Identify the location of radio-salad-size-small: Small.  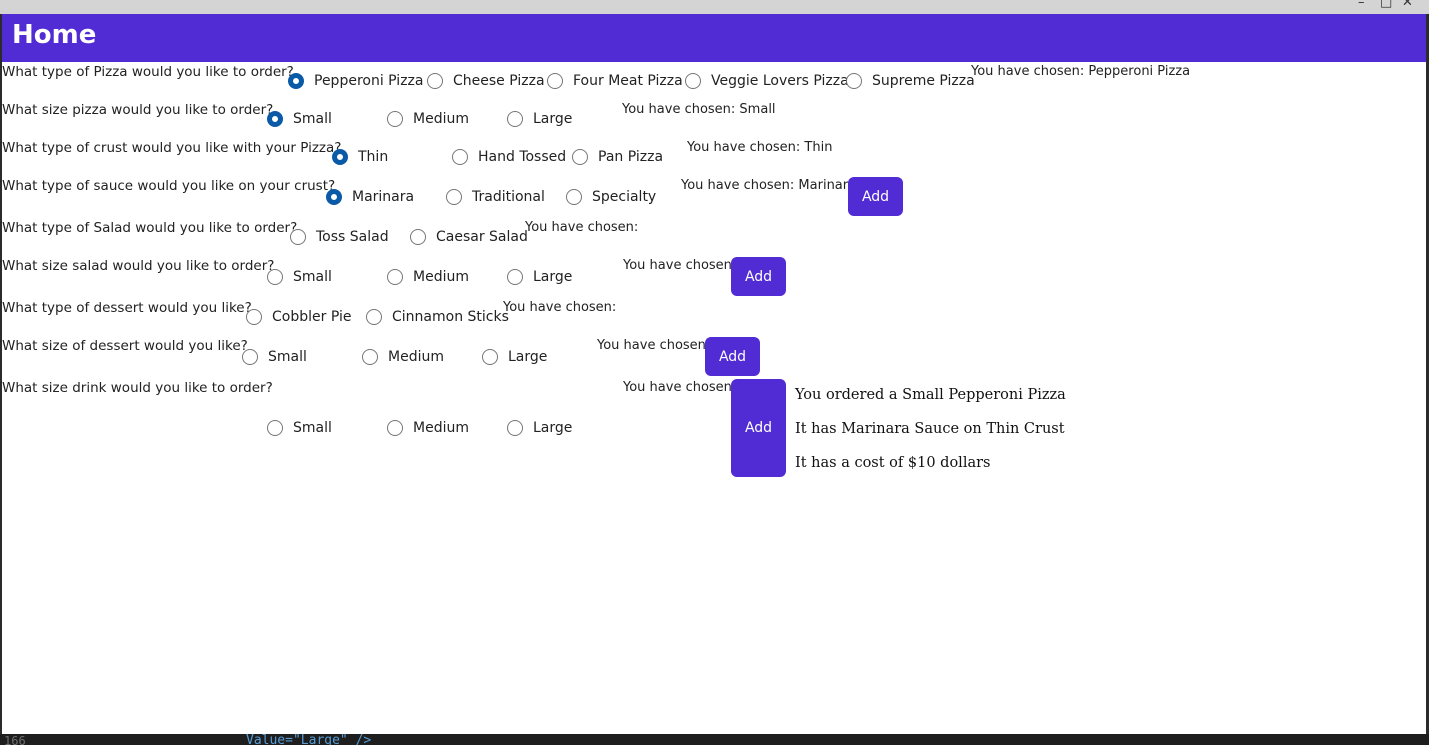
(299, 277).